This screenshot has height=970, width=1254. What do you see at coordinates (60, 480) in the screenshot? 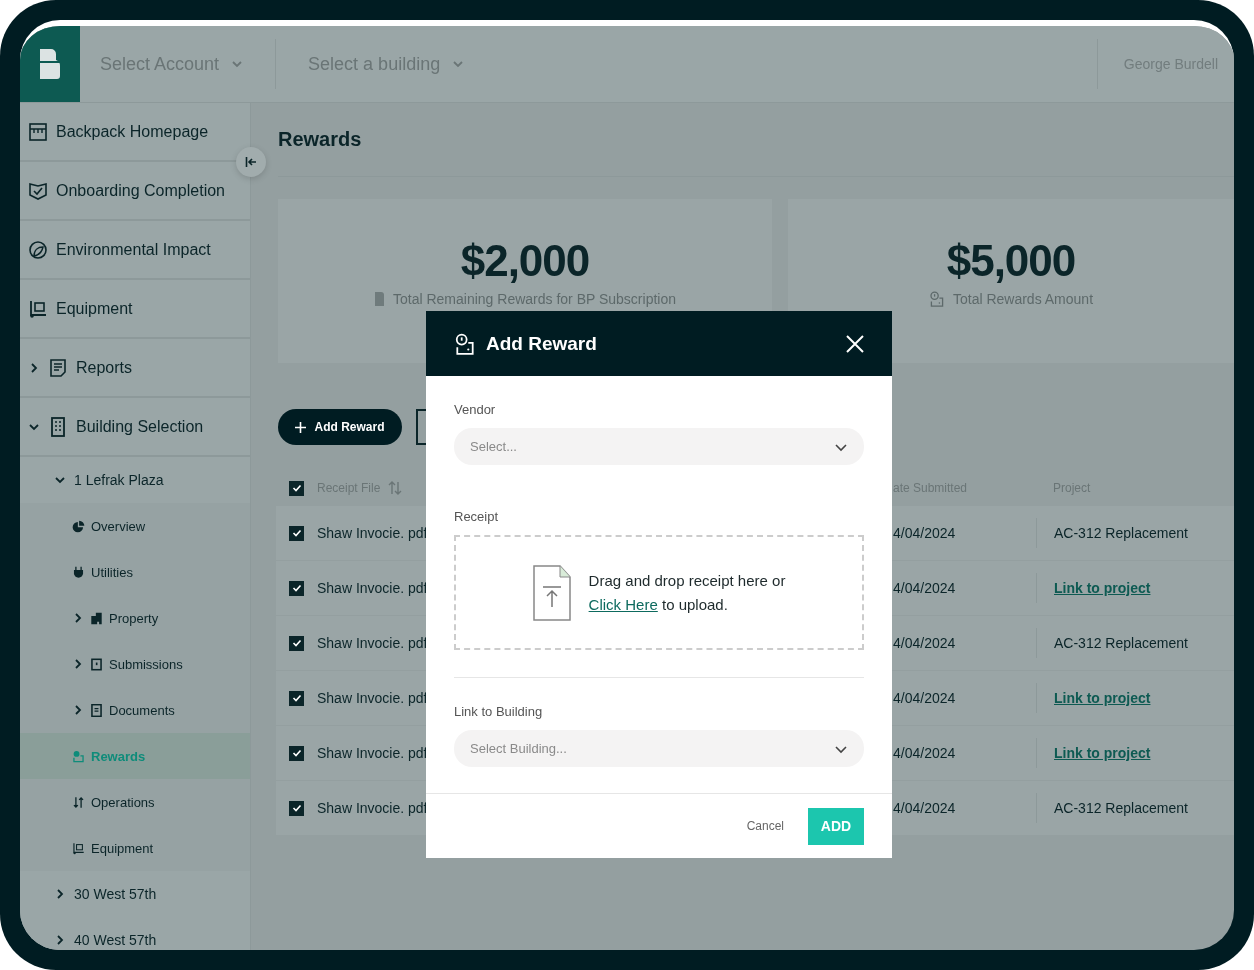
I see `chevron-down-icon` at bounding box center [60, 480].